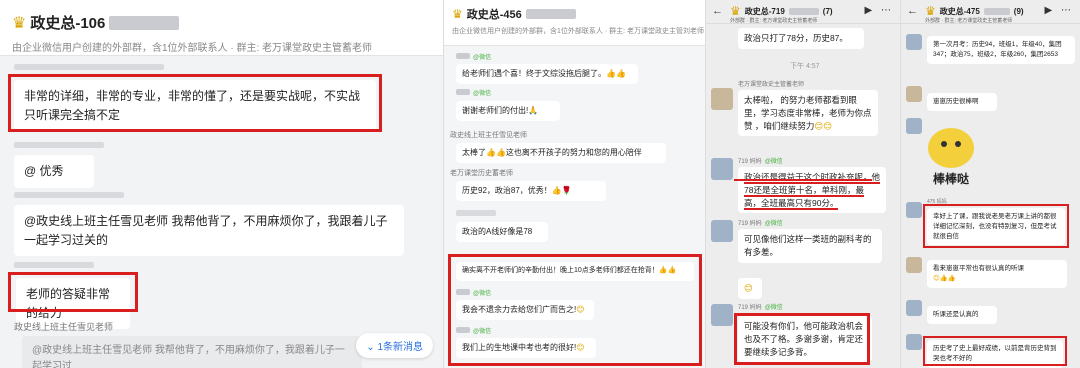 This screenshot has height=368, width=1080. I want to click on new-message-button: ⌄ 1条新消息, so click(394, 345).